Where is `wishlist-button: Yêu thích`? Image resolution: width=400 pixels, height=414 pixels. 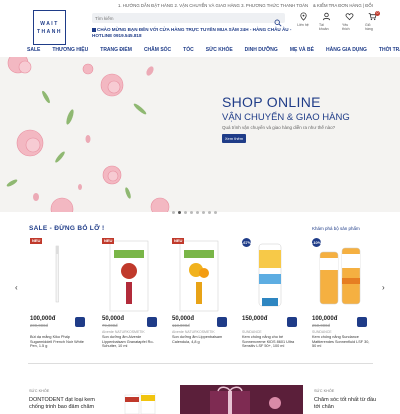 wishlist-button: Yêu thích is located at coordinates (349, 23).